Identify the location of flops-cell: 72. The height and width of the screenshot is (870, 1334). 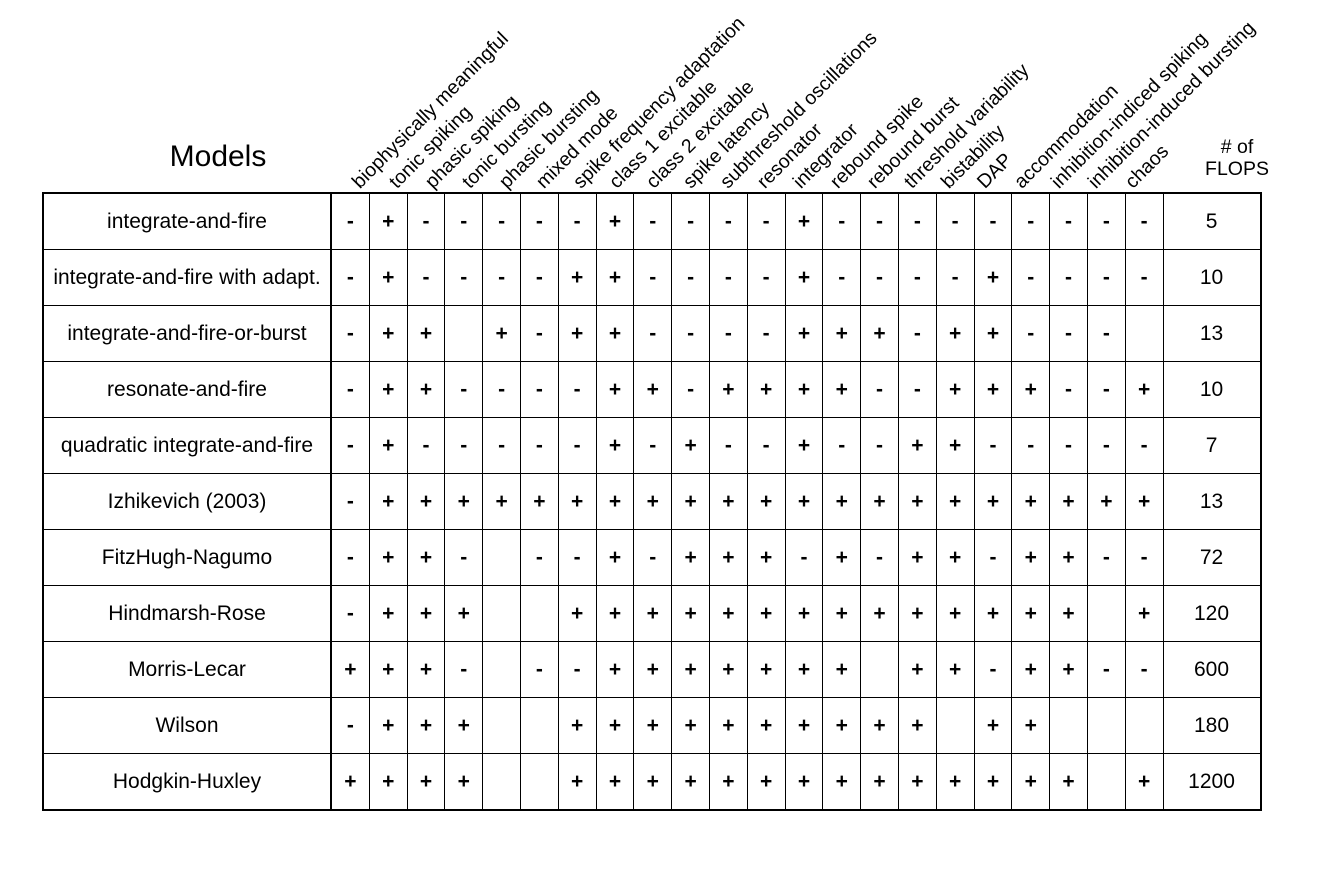
(1212, 557).